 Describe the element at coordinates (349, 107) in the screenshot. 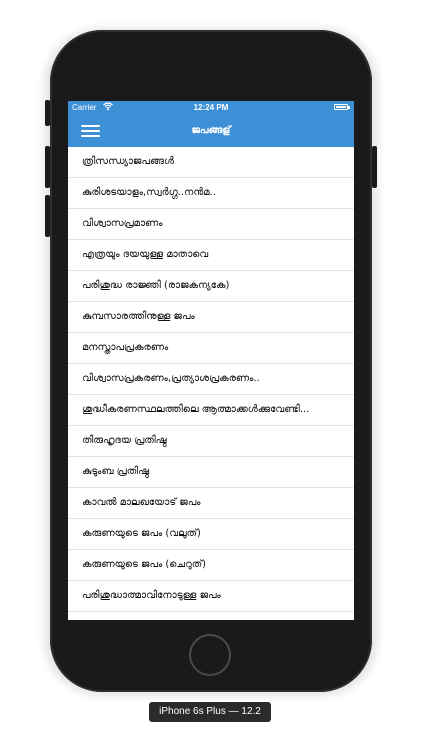

I see `battery-tip` at that location.